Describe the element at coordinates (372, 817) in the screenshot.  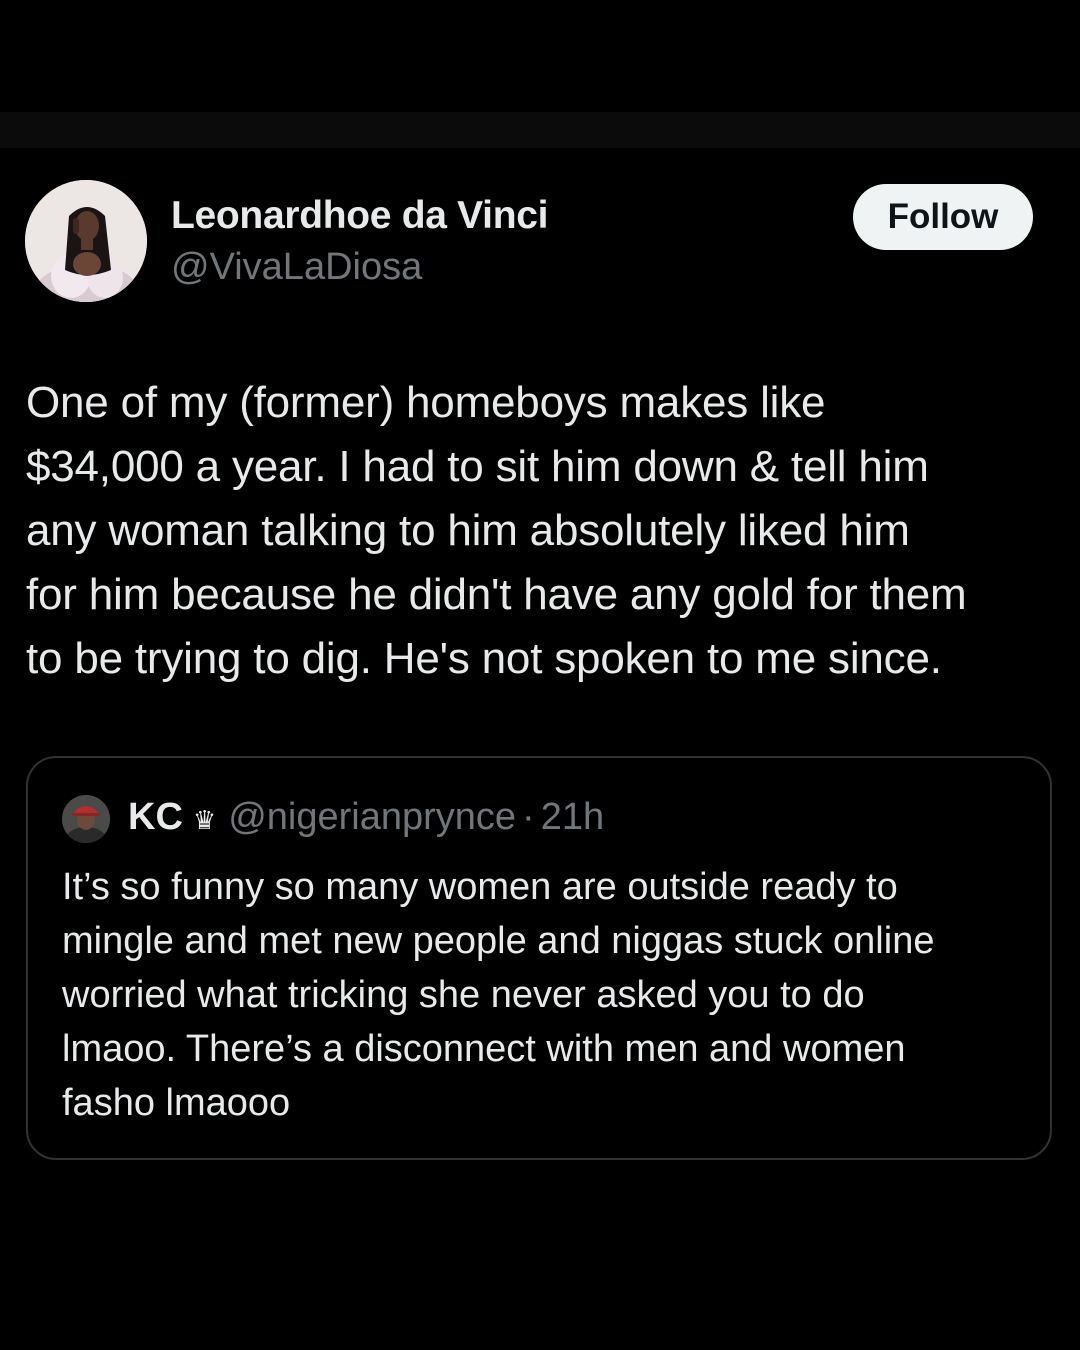
I see `quoted-author-handle: @nigerianprynce` at that location.